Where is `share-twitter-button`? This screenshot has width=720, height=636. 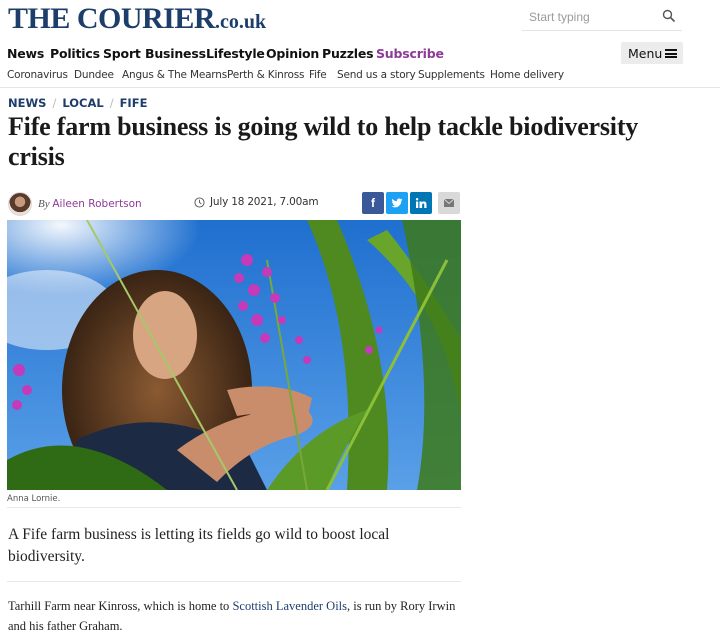 share-twitter-button is located at coordinates (397, 203).